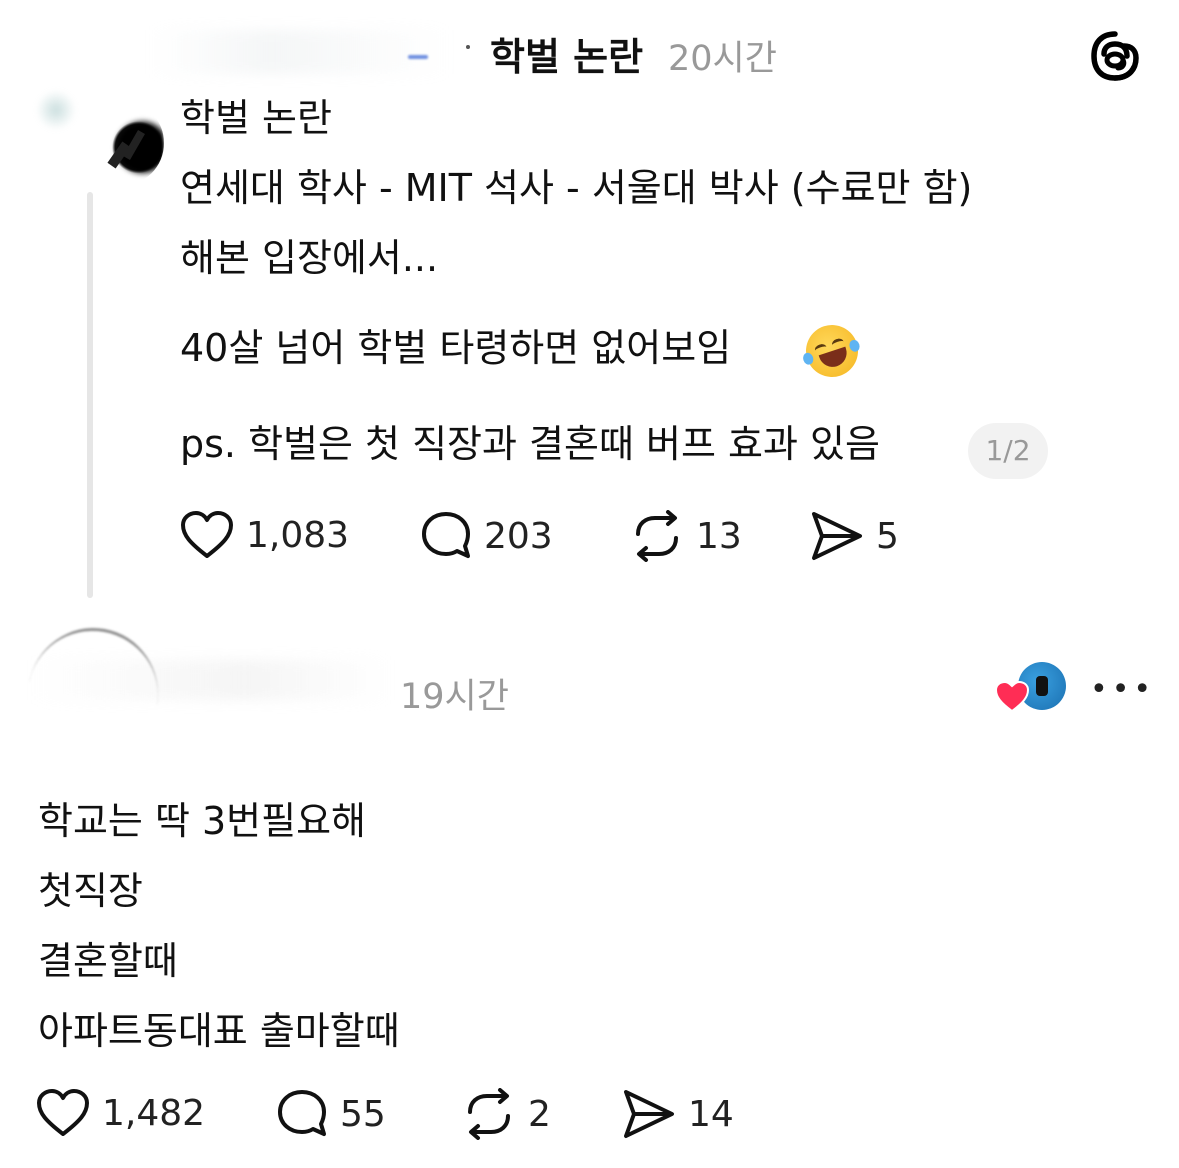  Describe the element at coordinates (454, 697) in the screenshot. I see `reply-timestamp: 19시간` at that location.